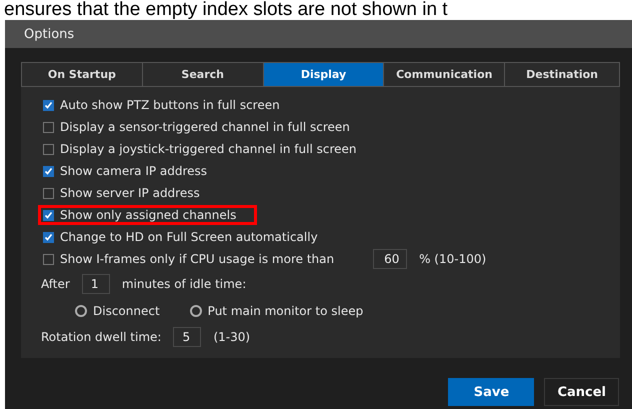 This screenshot has width=632, height=409. What do you see at coordinates (452, 259) in the screenshot?
I see `range-hint: % (10-100)` at bounding box center [452, 259].